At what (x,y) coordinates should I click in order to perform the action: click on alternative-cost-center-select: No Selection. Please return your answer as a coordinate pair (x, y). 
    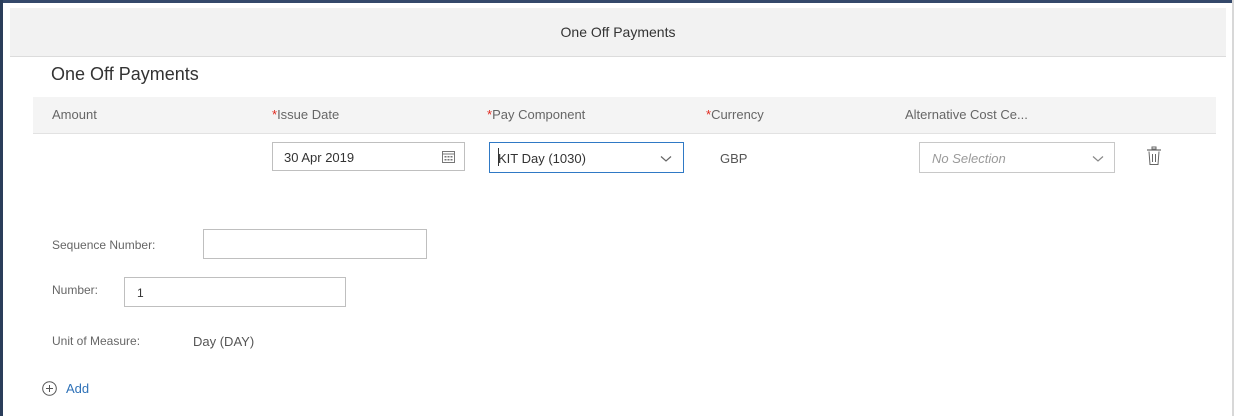
    Looking at the image, I should click on (1017, 157).